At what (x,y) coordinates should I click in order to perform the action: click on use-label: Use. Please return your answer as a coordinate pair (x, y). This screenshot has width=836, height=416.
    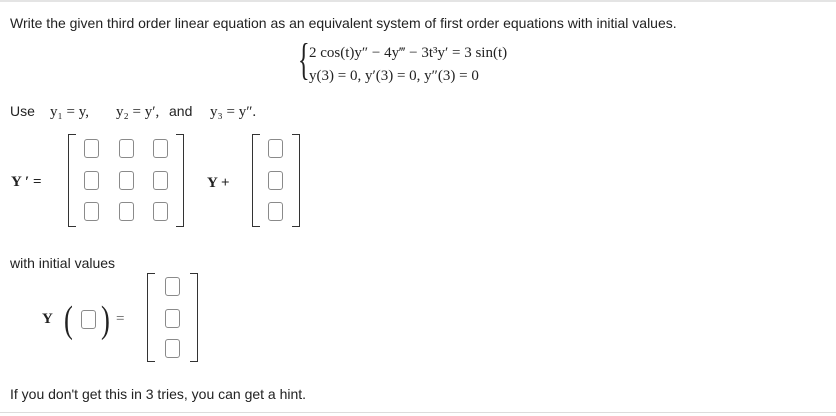
    Looking at the image, I should click on (22, 111).